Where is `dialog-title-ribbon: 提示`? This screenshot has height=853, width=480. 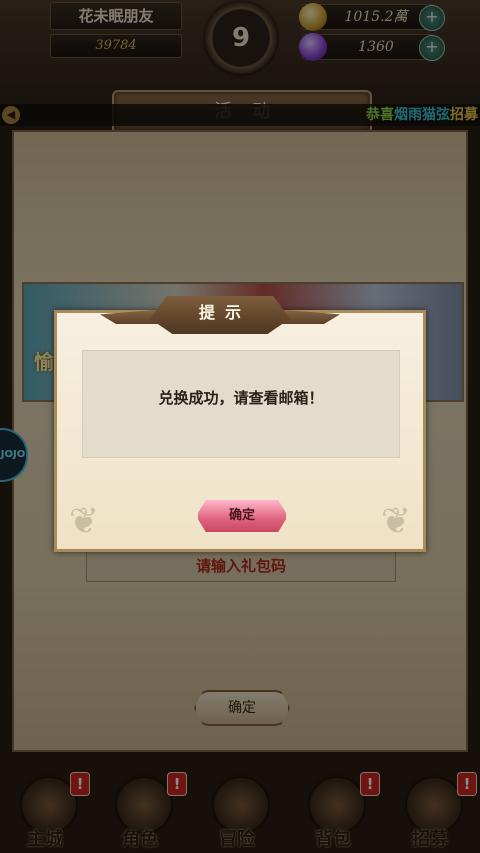 dialog-title-ribbon: 提示 is located at coordinates (240, 316).